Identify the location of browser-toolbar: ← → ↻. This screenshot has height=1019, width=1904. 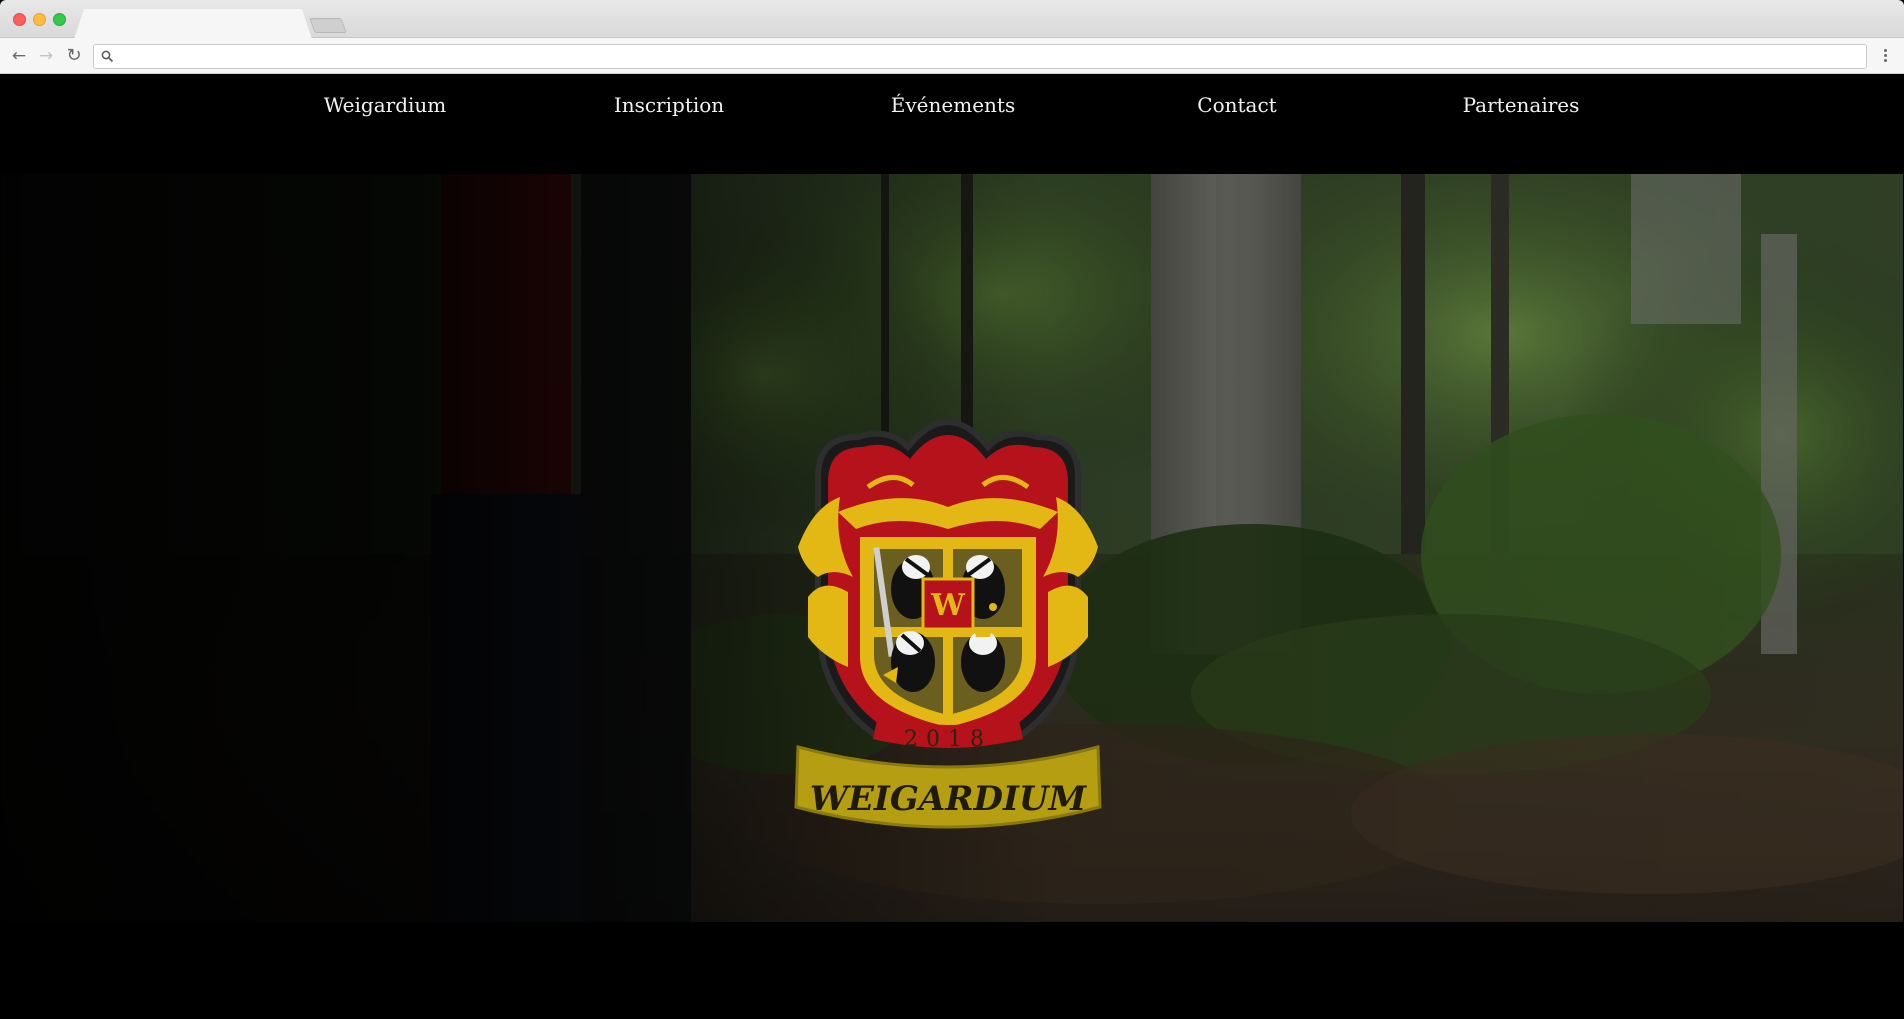
(952, 56).